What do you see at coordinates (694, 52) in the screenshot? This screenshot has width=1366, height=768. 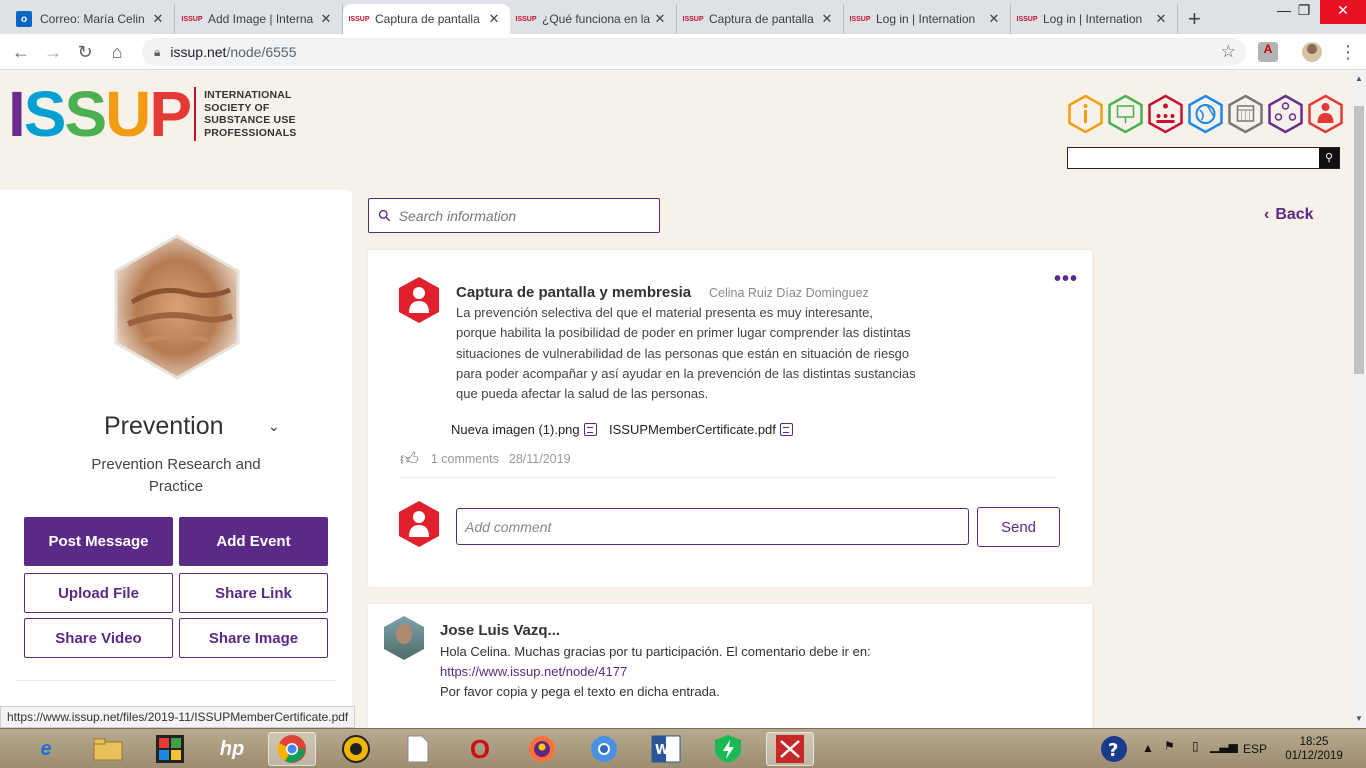 I see `address-bar: 🔒︎ issup.net/node/6555 ☆` at bounding box center [694, 52].